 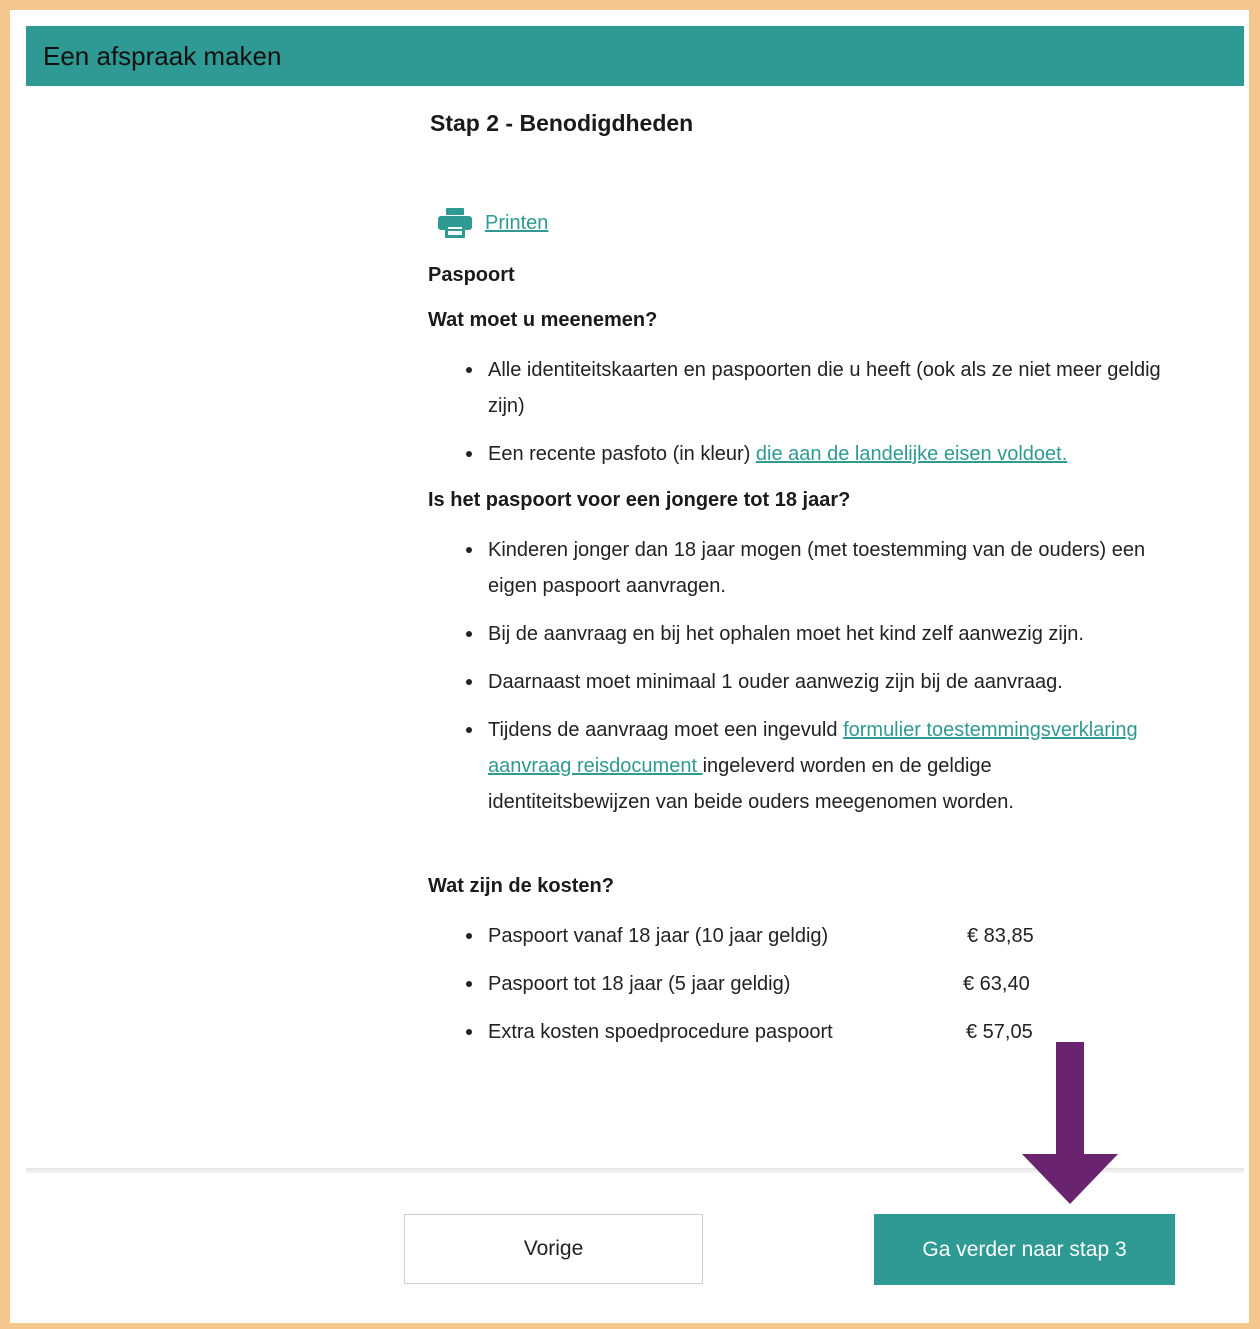 I want to click on cost-item: Extra kosten spoedprocedure paspoort, so click(x=707, y=1032).